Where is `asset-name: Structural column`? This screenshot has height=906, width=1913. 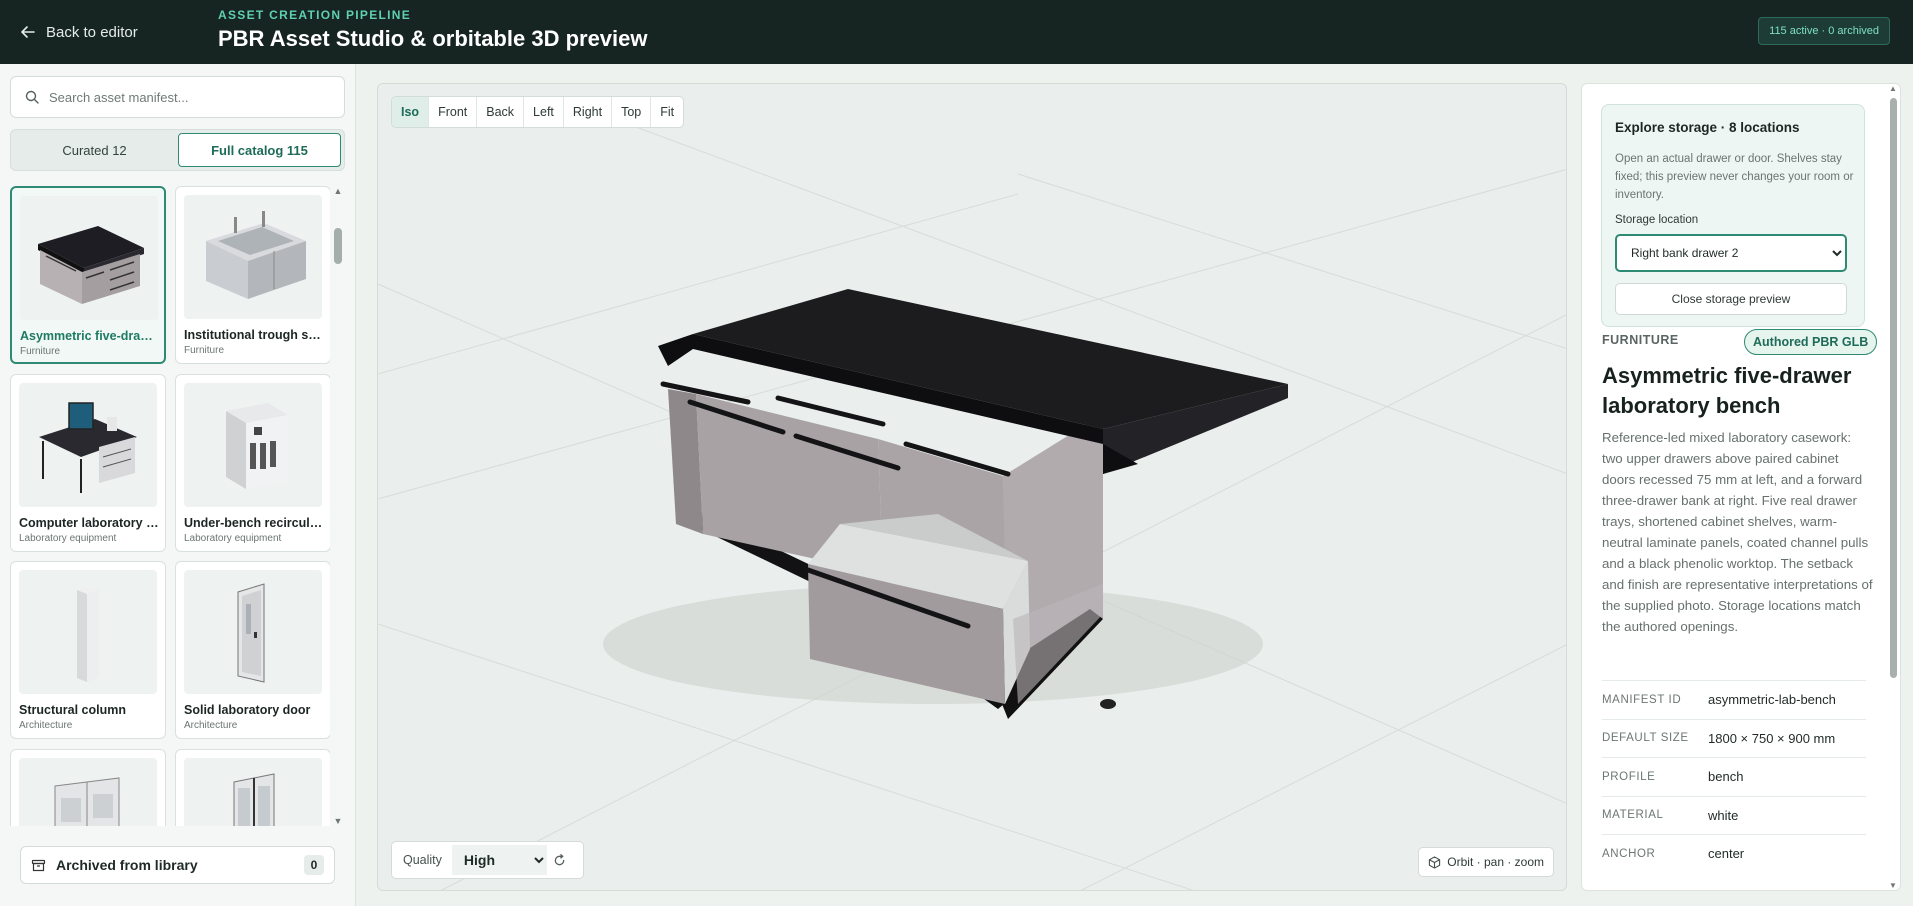
asset-name: Structural column is located at coordinates (72, 710).